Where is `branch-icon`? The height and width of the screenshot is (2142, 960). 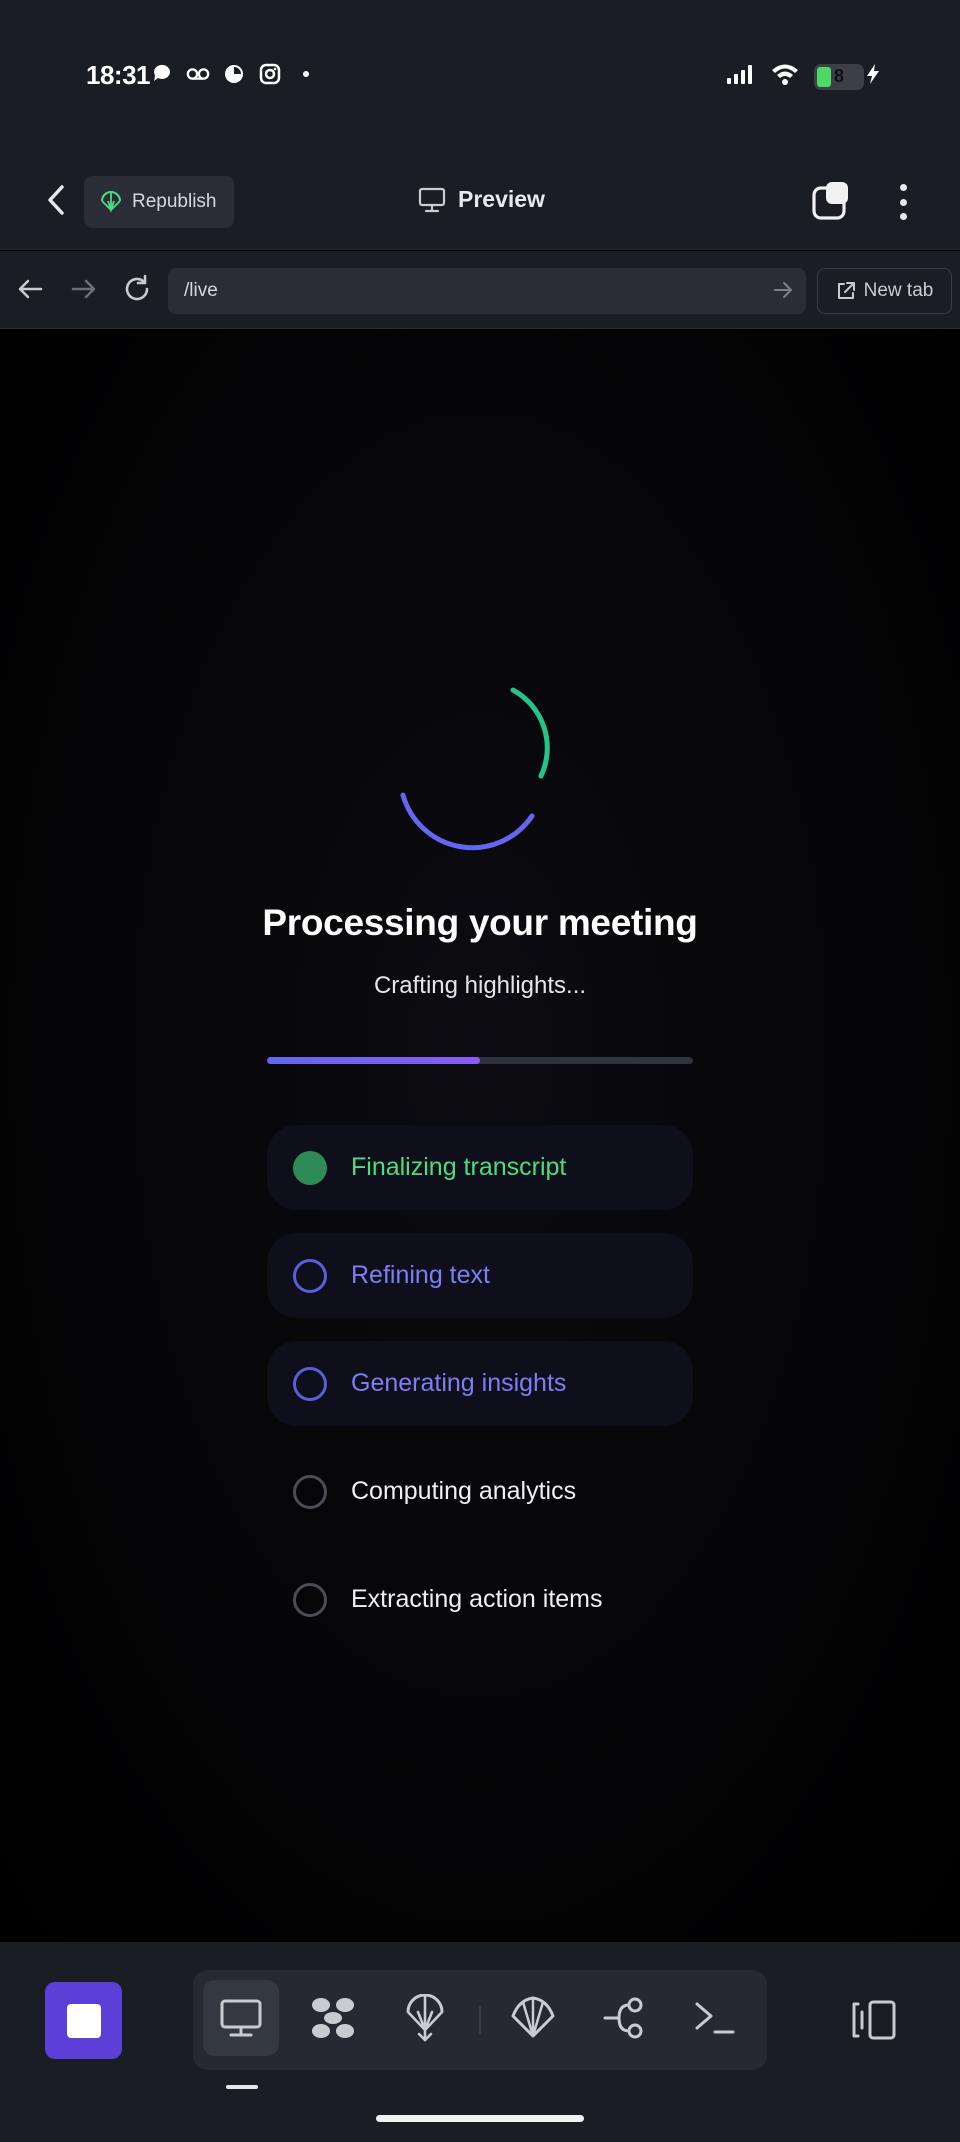 branch-icon is located at coordinates (623, 2018).